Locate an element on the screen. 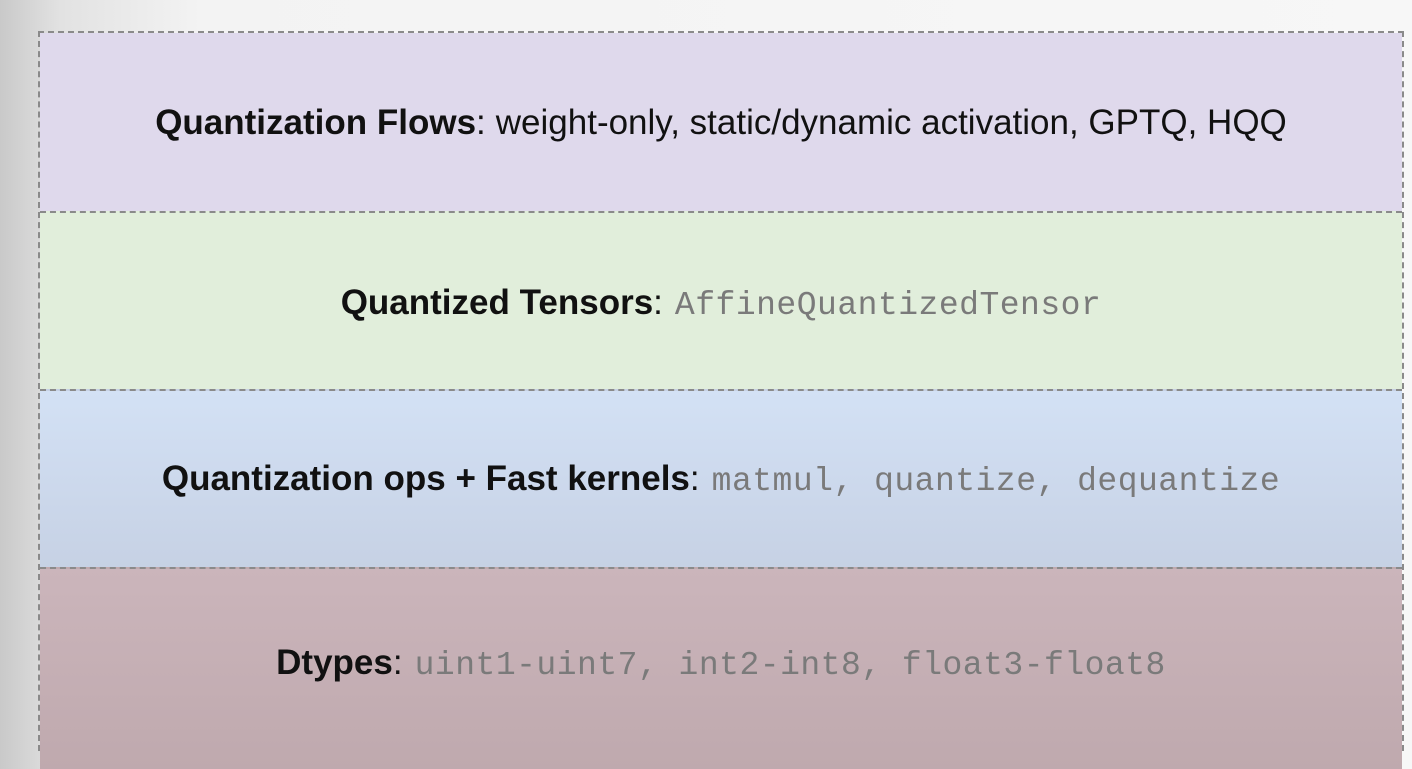 The height and width of the screenshot is (769, 1412). layer-title: Dtypes is located at coordinates (334, 662).